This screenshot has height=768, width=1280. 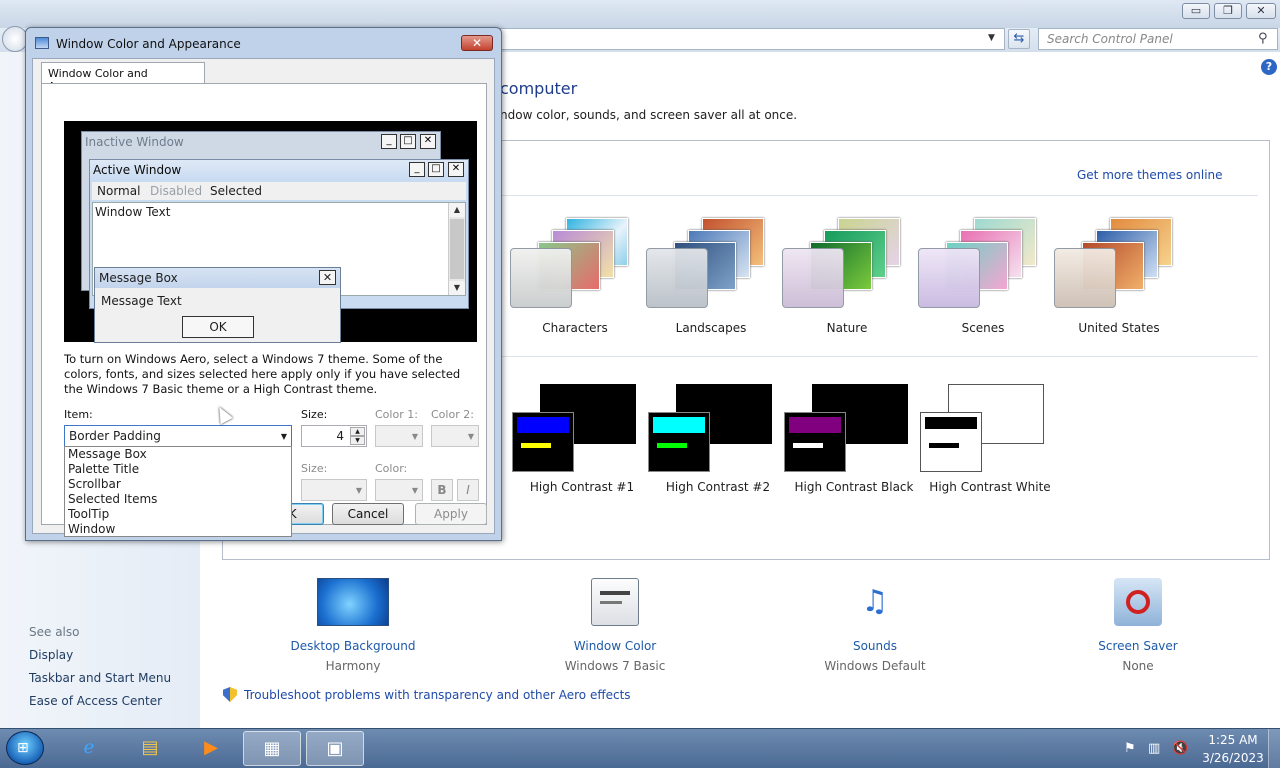 What do you see at coordinates (442, 490) in the screenshot?
I see `bold-button: B` at bounding box center [442, 490].